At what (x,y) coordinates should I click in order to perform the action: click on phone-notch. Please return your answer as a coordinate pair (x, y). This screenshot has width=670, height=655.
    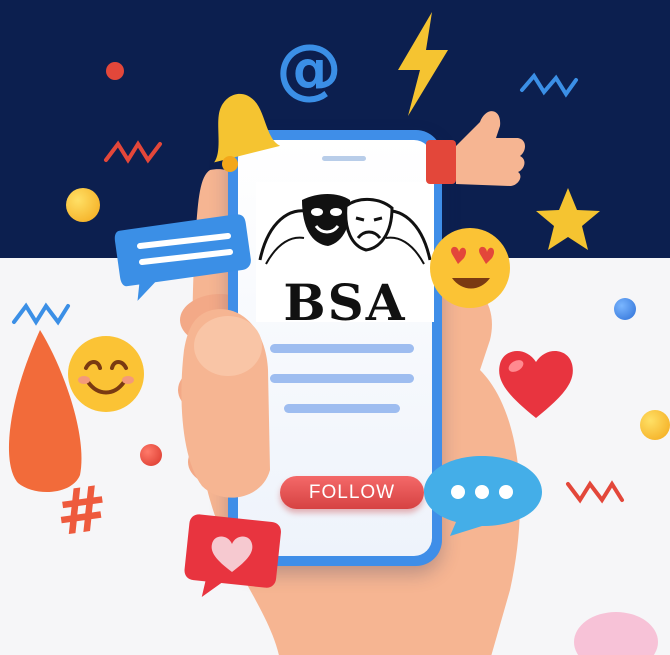
    Looking at the image, I should click on (344, 158).